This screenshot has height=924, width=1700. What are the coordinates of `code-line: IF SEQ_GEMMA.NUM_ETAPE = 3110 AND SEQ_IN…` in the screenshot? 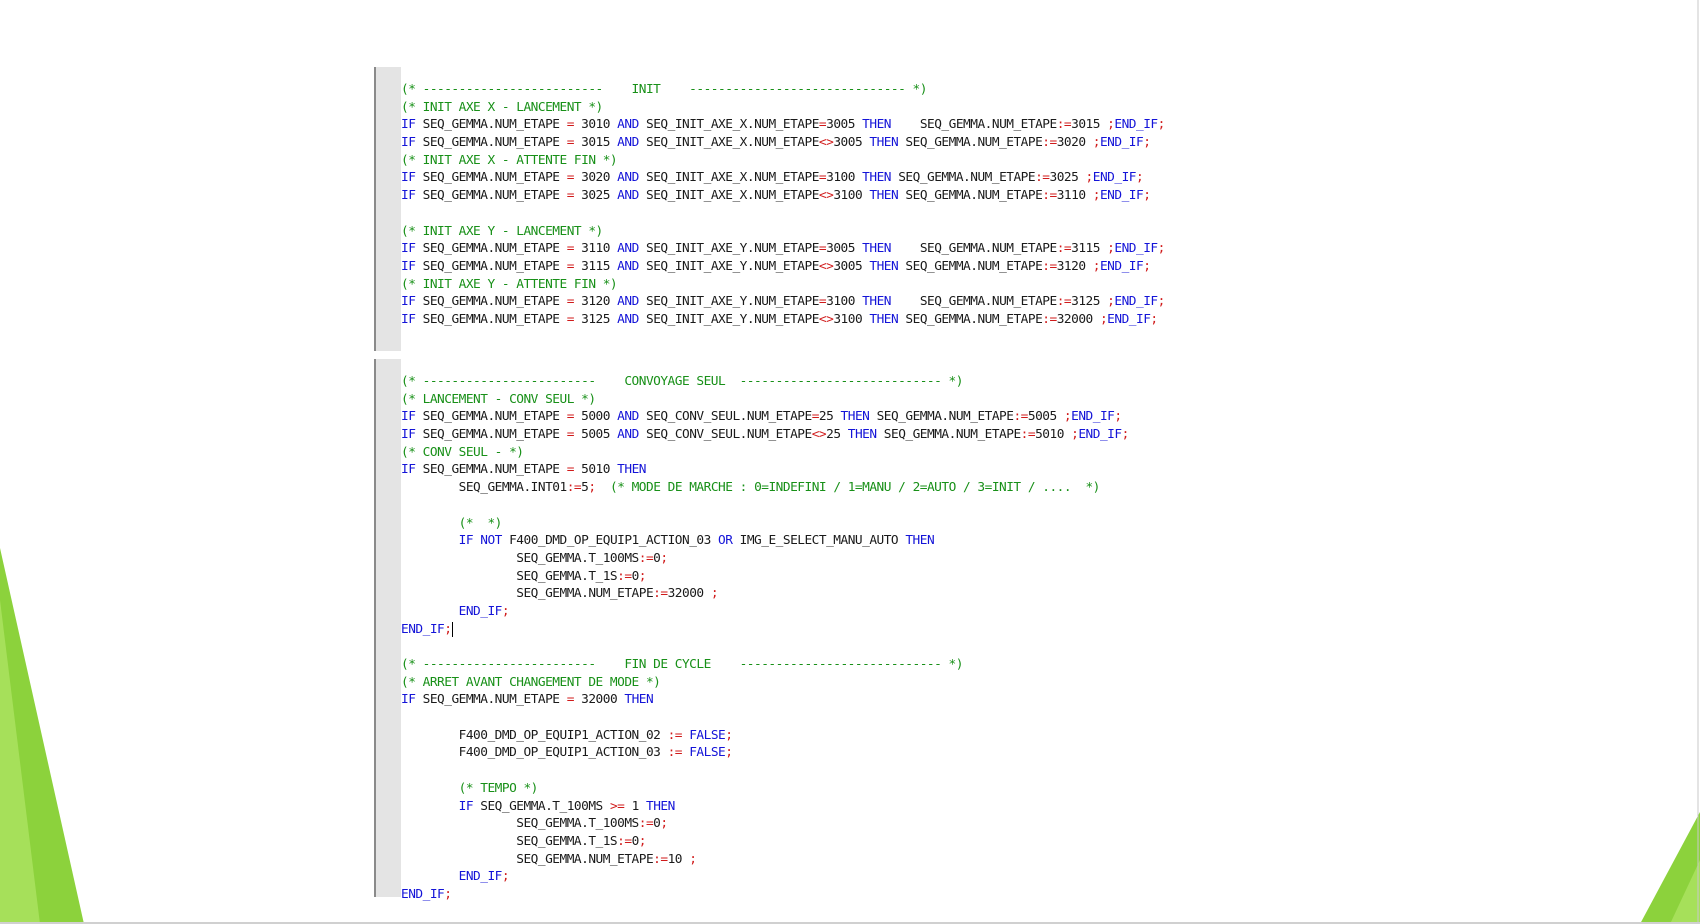 It's located at (783, 249).